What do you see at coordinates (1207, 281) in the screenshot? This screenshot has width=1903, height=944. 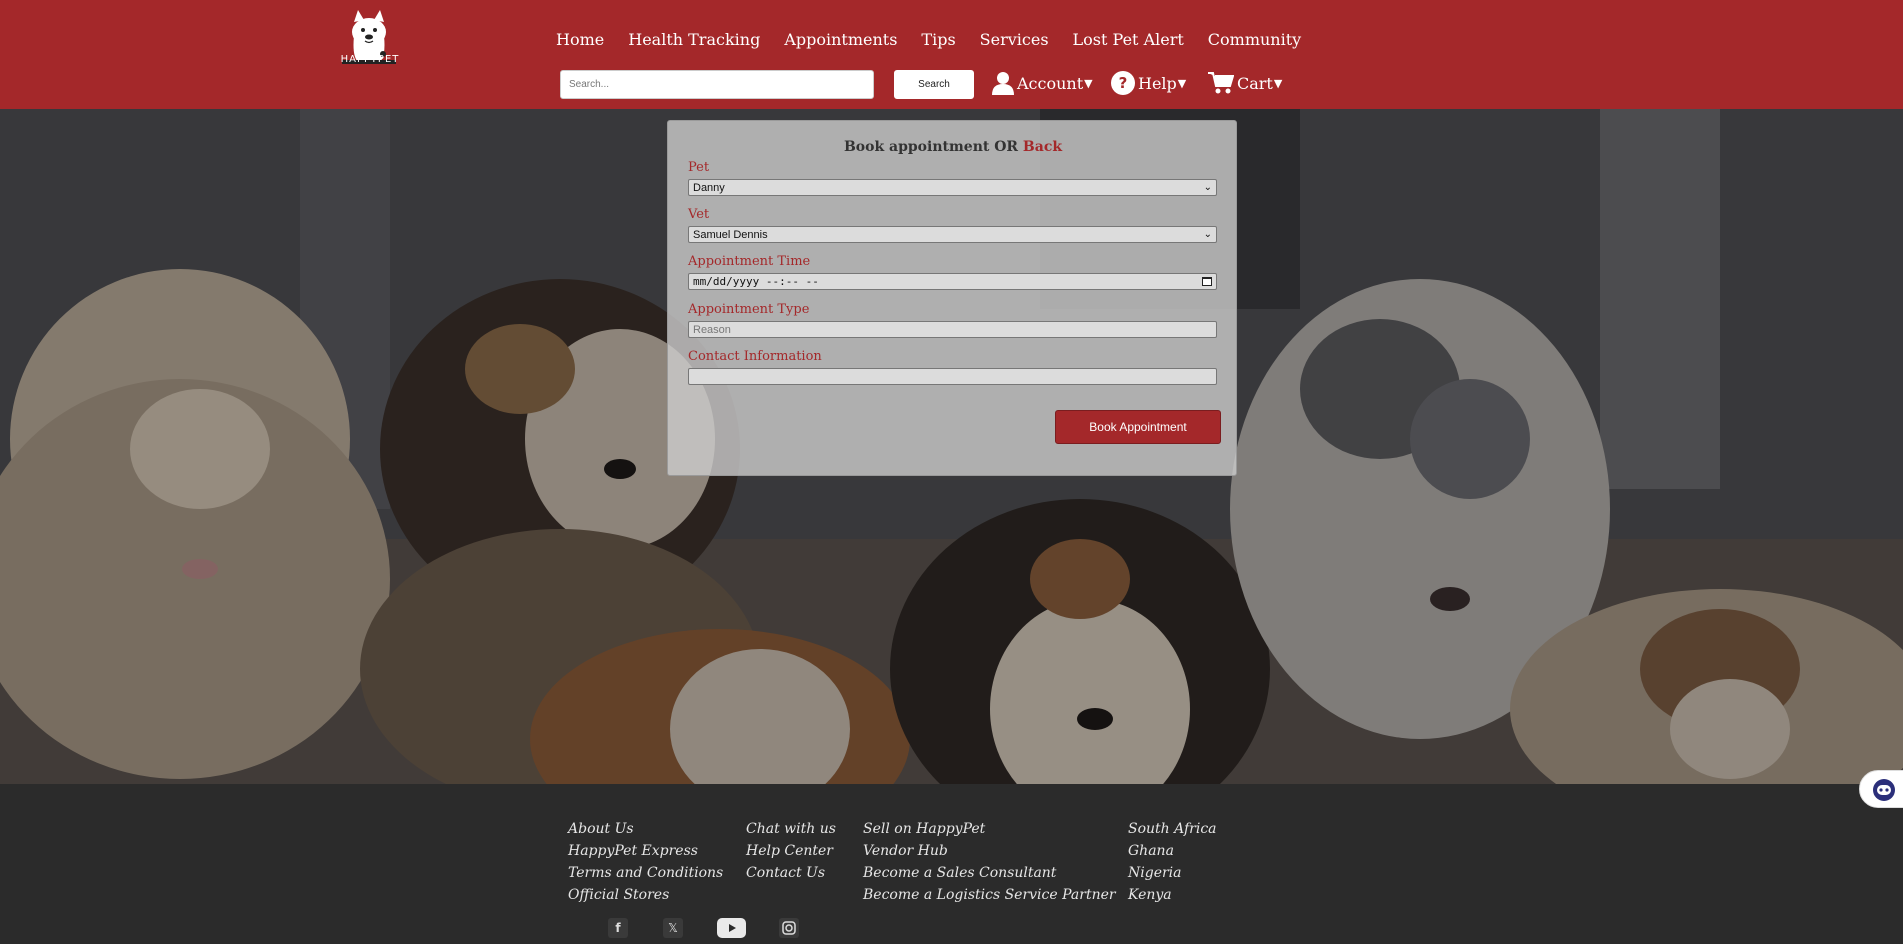 I see `calendar-icon` at bounding box center [1207, 281].